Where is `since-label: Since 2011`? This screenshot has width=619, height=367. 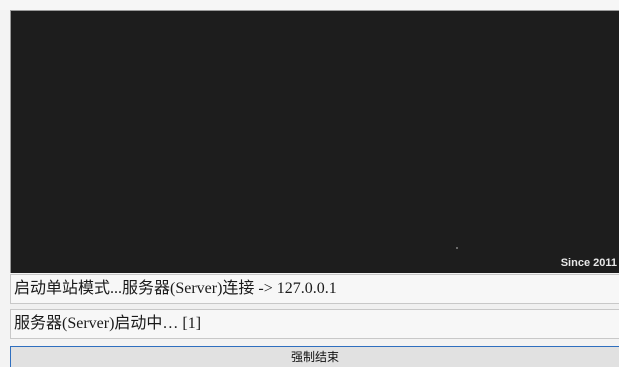
since-label: Since 2011 is located at coordinates (588, 263).